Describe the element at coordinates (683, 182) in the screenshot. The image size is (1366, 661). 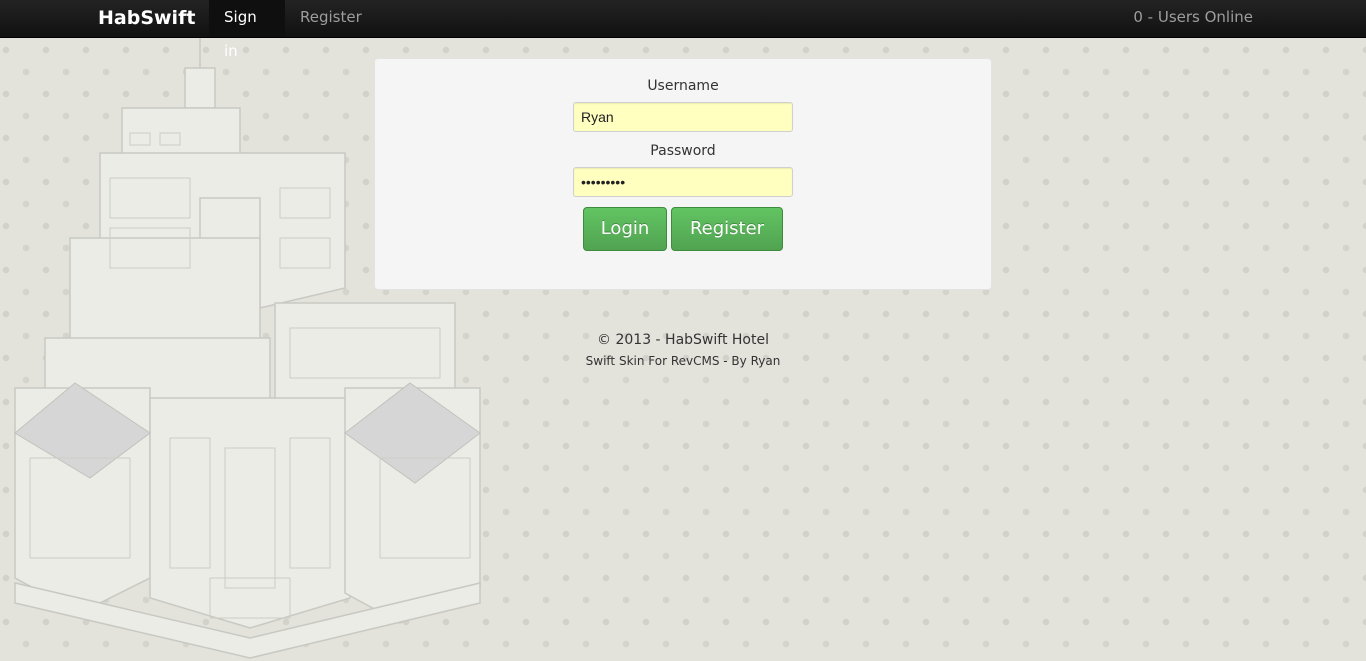
I see `password-input` at that location.